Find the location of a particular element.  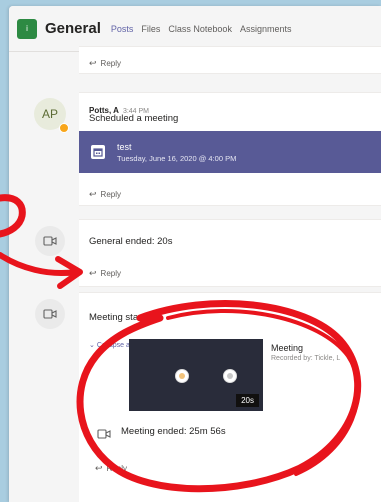

recording-title: Meeting is located at coordinates (287, 348).